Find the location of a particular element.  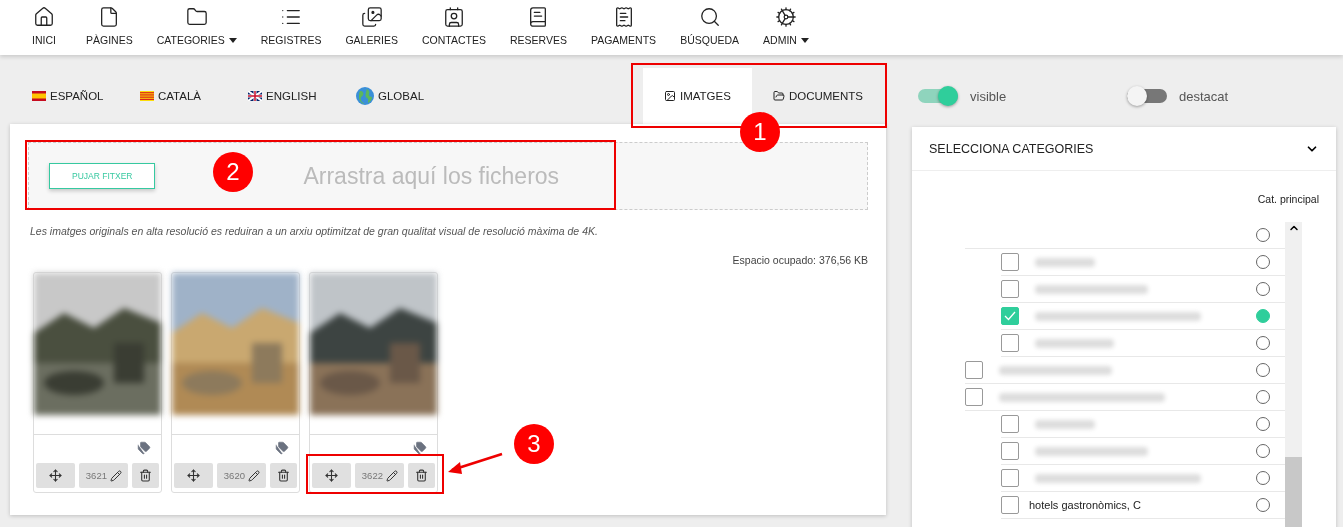

language-link: ENGLISH is located at coordinates (302, 96).